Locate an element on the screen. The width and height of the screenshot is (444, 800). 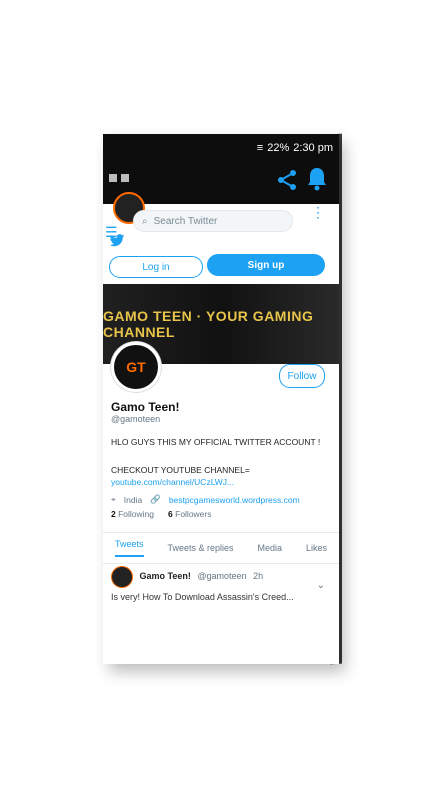
login-button: Log in is located at coordinates (156, 267).